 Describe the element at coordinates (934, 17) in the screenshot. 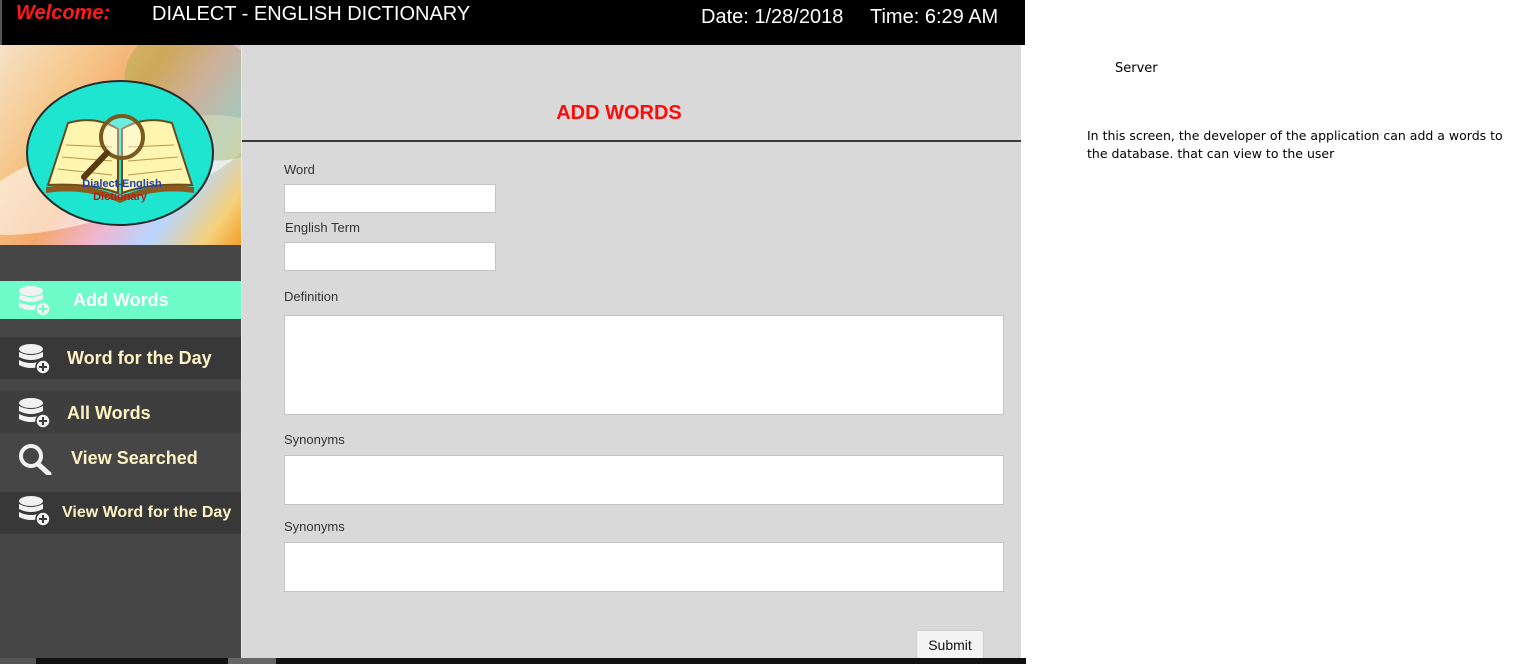

I see `time-display: Time: 6:29 AM` at that location.